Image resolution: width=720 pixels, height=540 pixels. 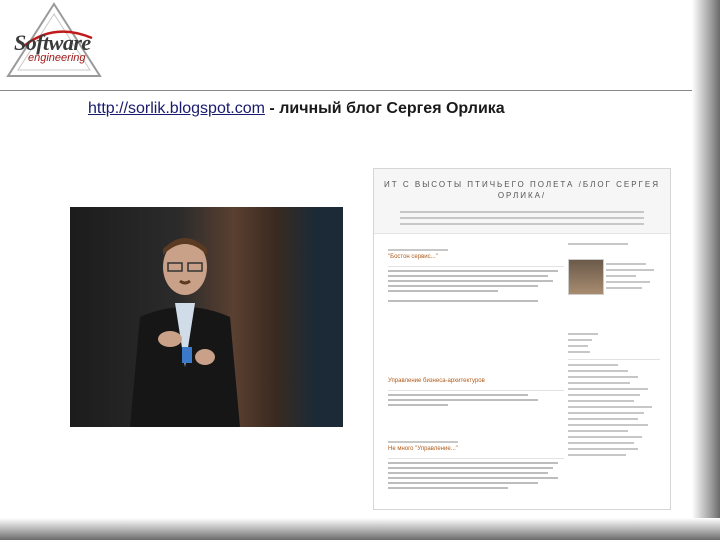 What do you see at coordinates (614, 347) in the screenshot?
I see `blog-sidebar` at bounding box center [614, 347].